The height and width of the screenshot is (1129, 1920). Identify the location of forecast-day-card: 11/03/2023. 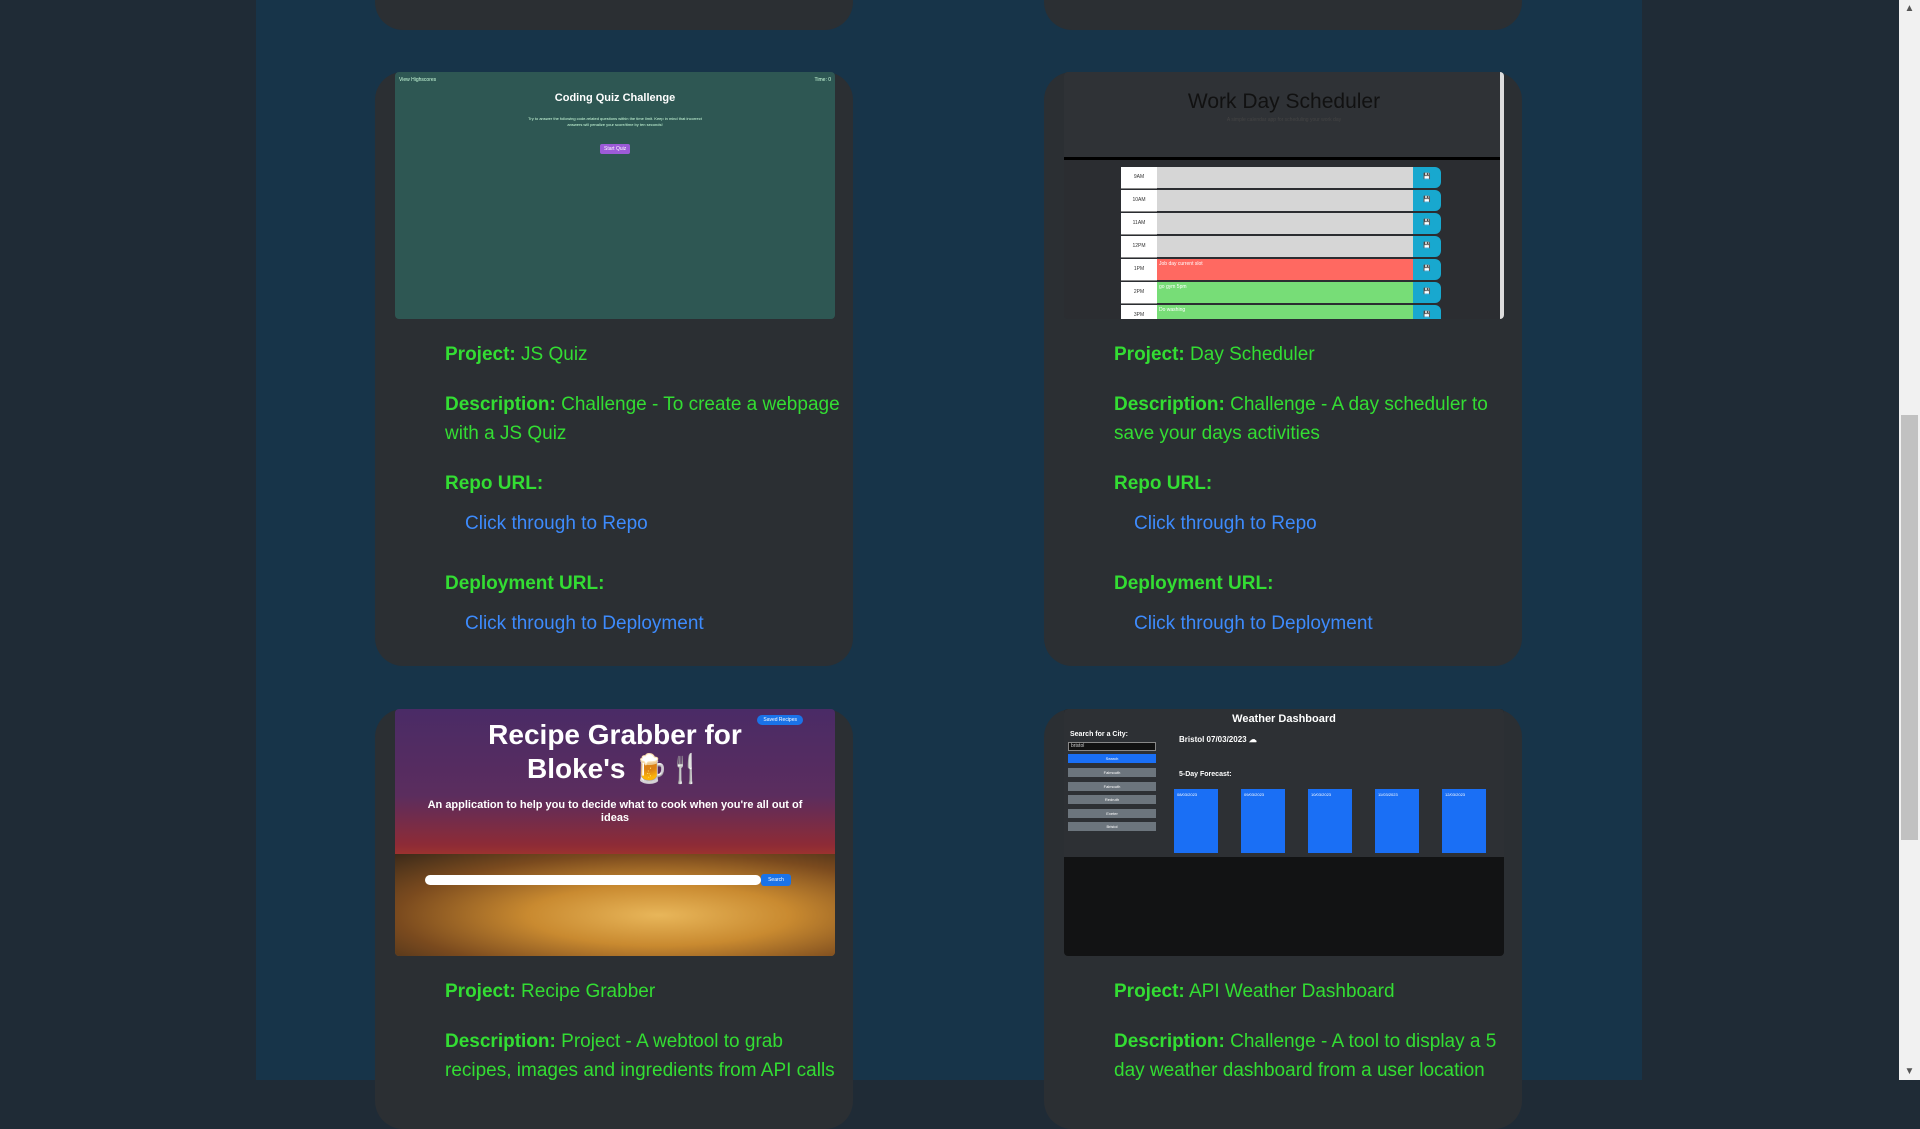
(1397, 821).